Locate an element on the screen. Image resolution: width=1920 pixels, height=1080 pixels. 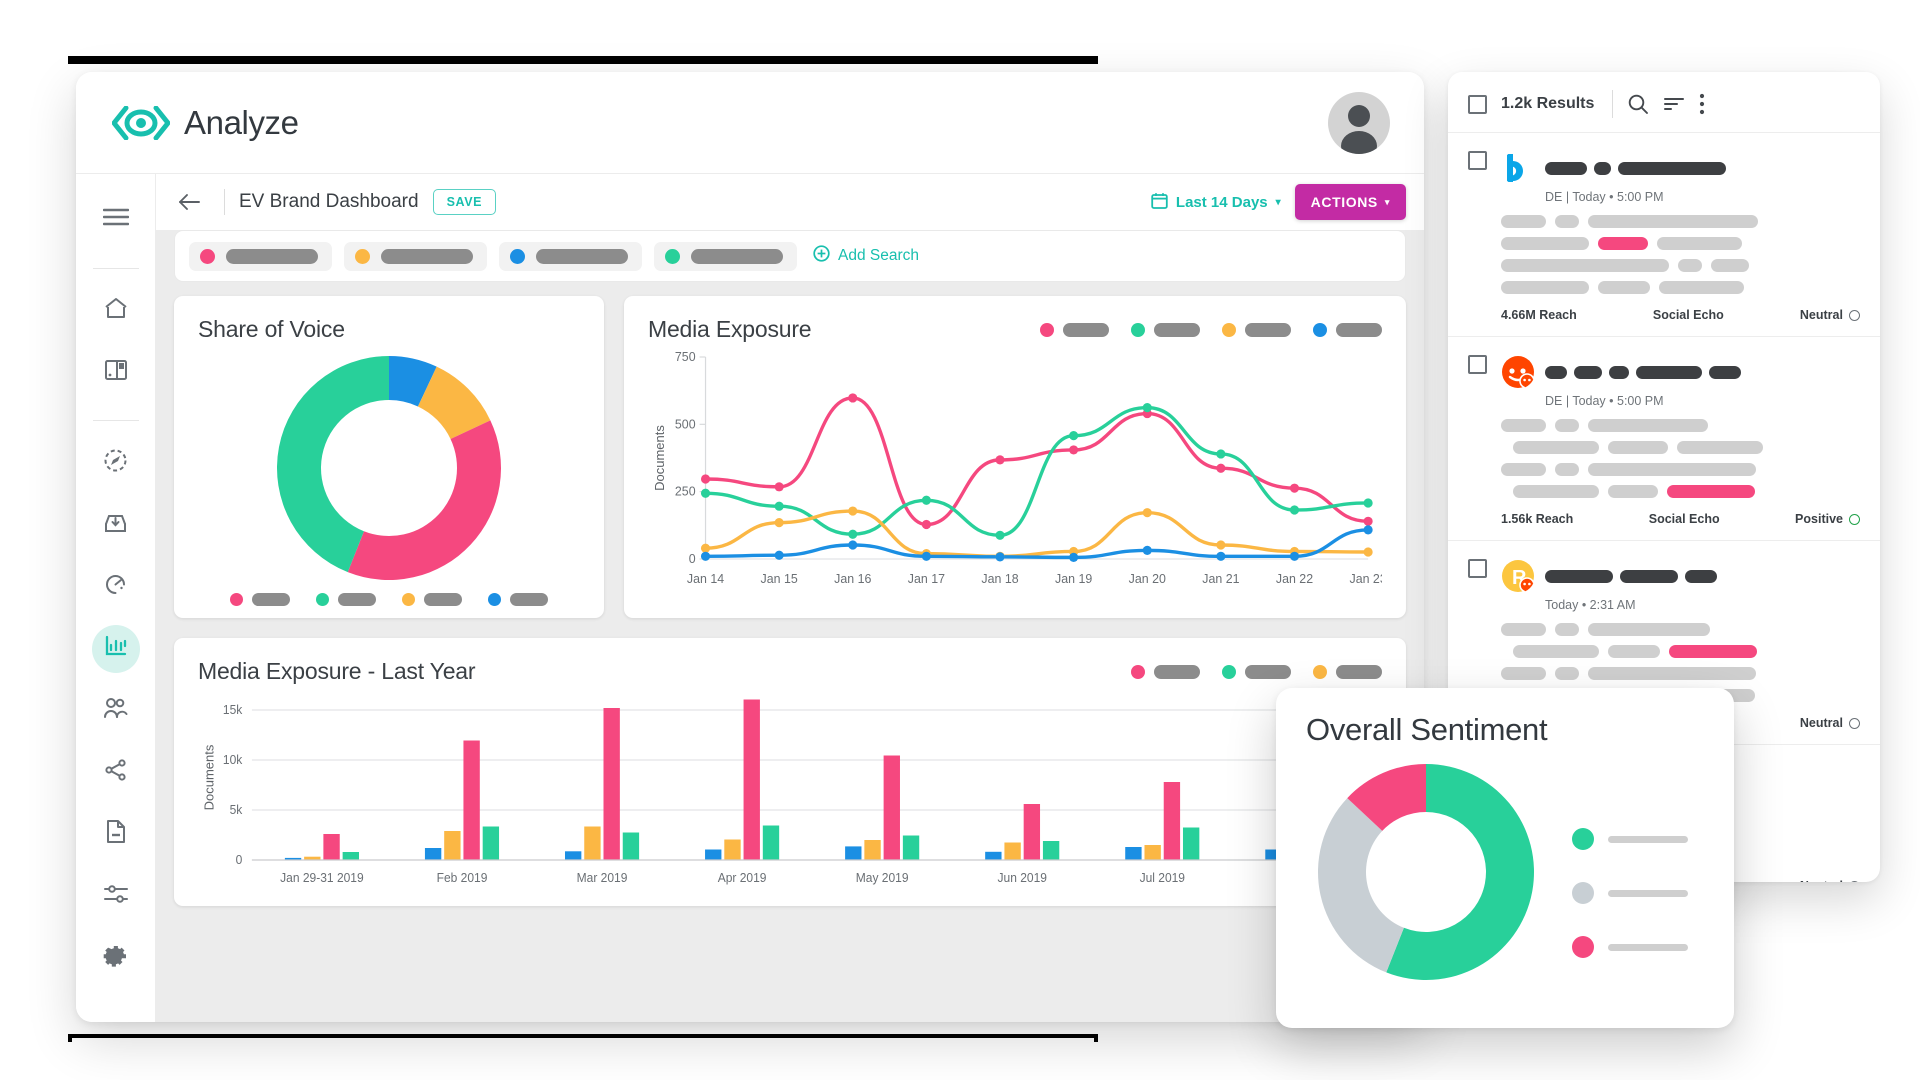
sidebar-item-explore is located at coordinates (116, 463).